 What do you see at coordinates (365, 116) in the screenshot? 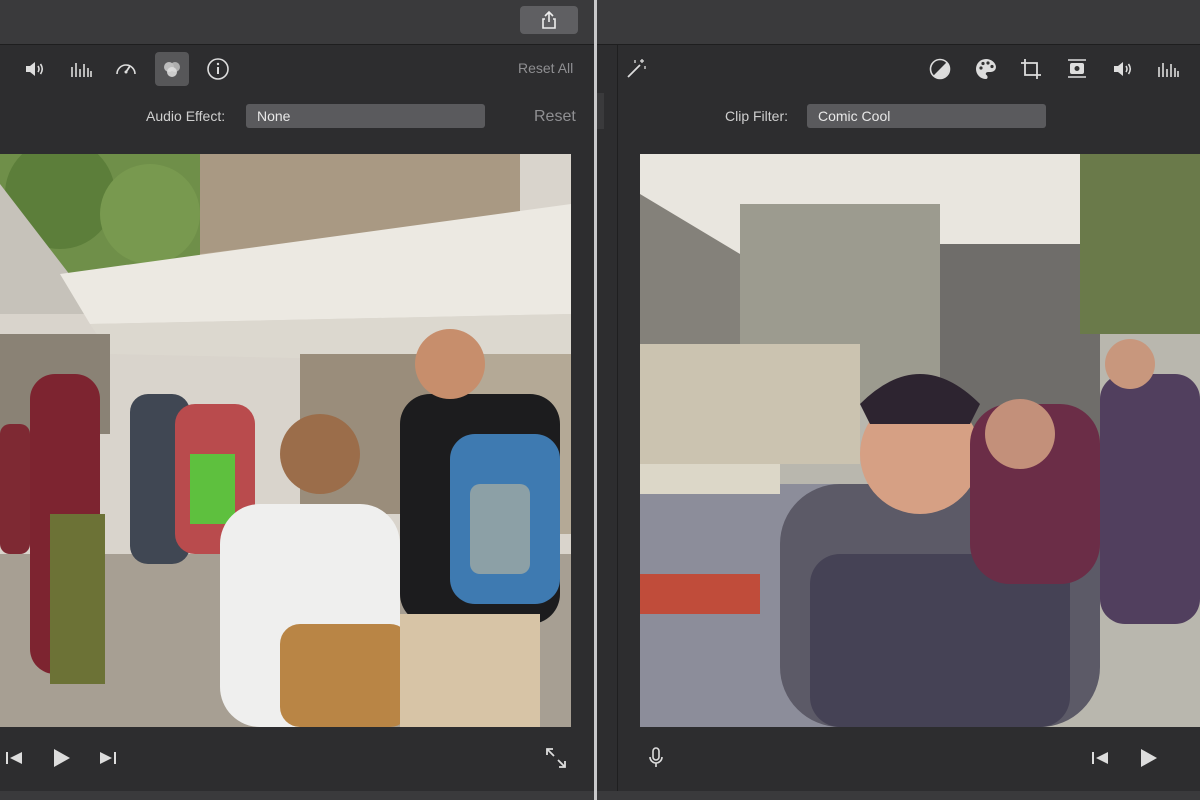
I see `audio-effect-select: None` at bounding box center [365, 116].